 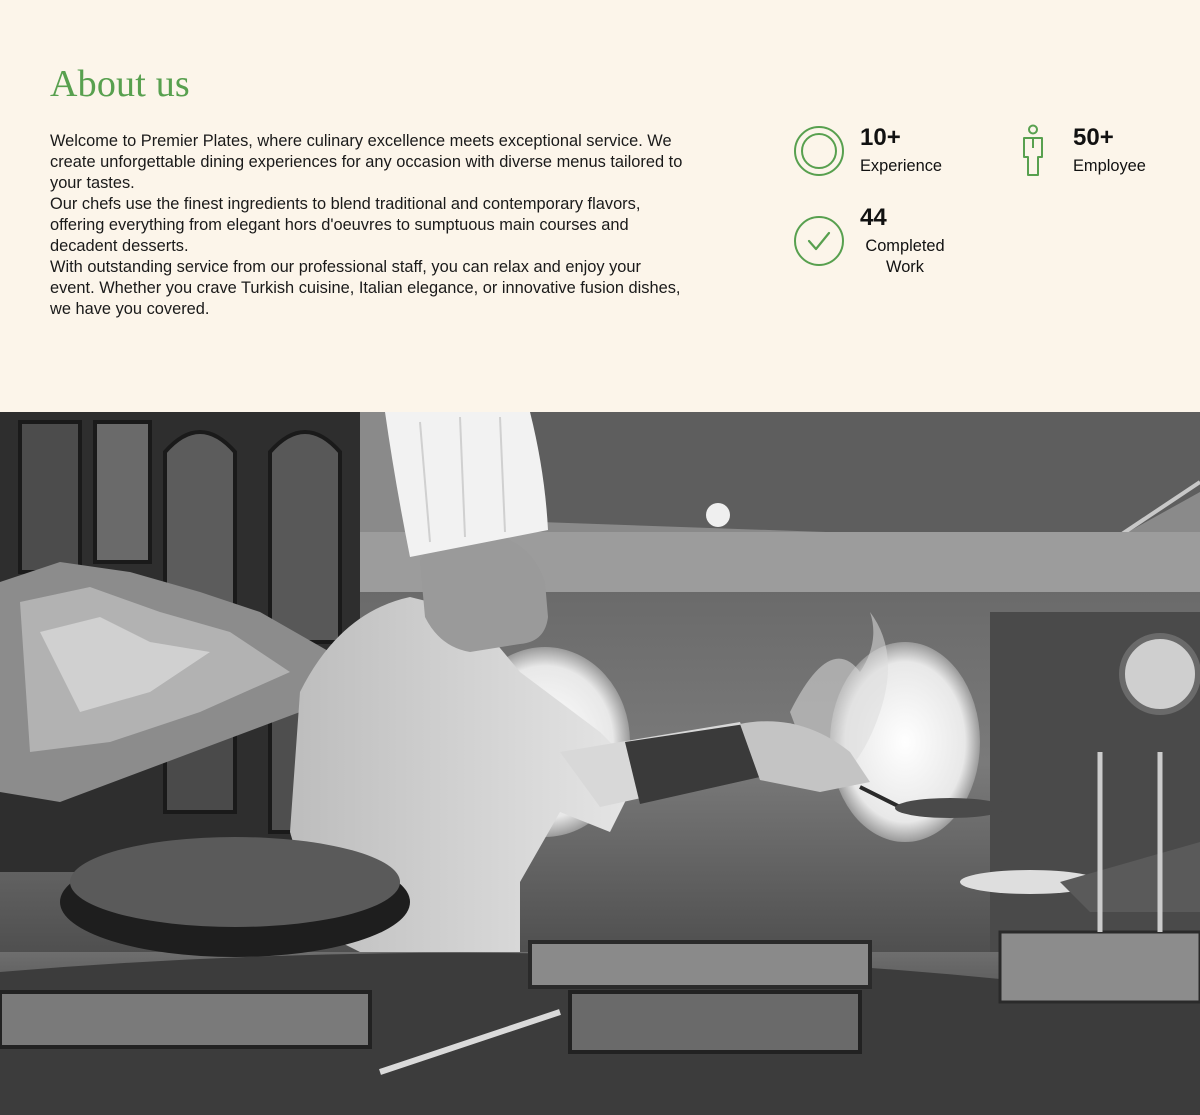 I want to click on stat-completed-work: 44 Completed Work, so click(x=884, y=244).